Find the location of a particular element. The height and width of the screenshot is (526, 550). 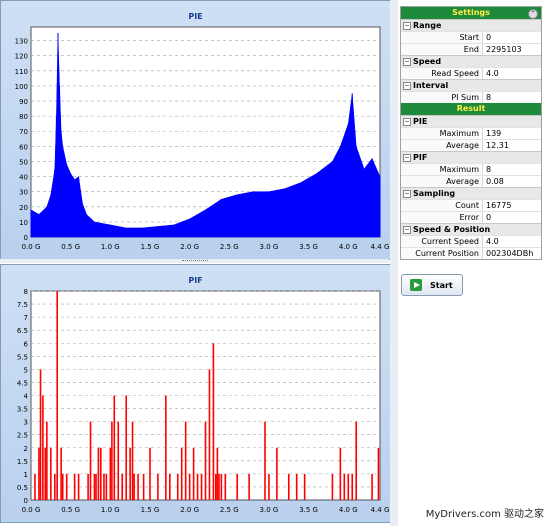

x-tick-label: 2.0 G is located at coordinates (189, 247).